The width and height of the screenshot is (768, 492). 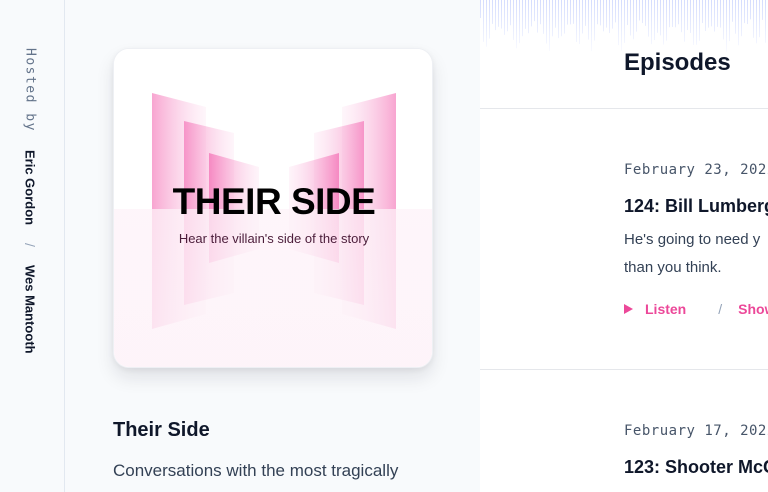 What do you see at coordinates (692, 239) in the screenshot?
I see `episode-description-line: He's going to need y` at bounding box center [692, 239].